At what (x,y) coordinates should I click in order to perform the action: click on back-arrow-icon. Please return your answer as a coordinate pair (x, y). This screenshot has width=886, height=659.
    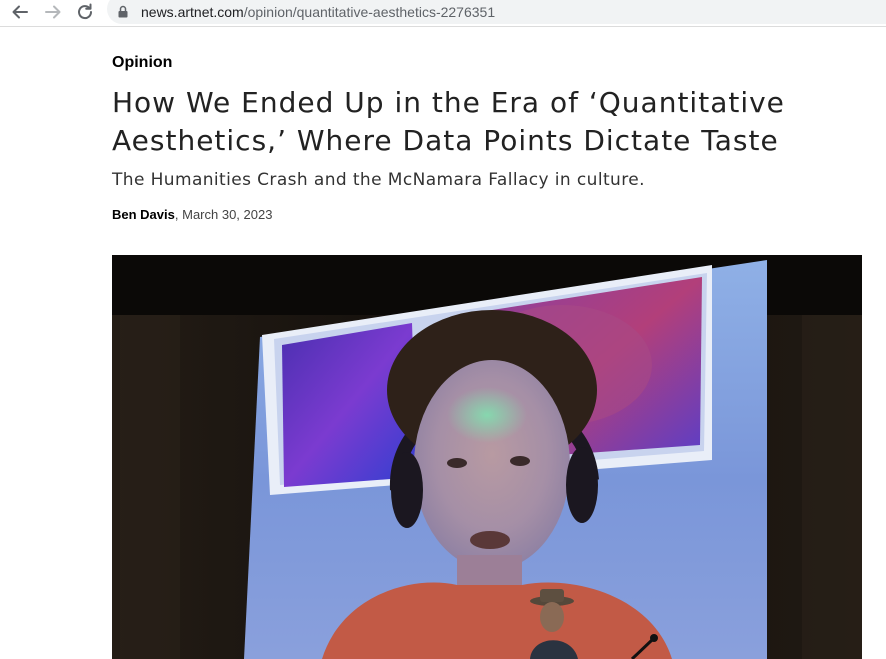
    Looking at the image, I should click on (20, 12).